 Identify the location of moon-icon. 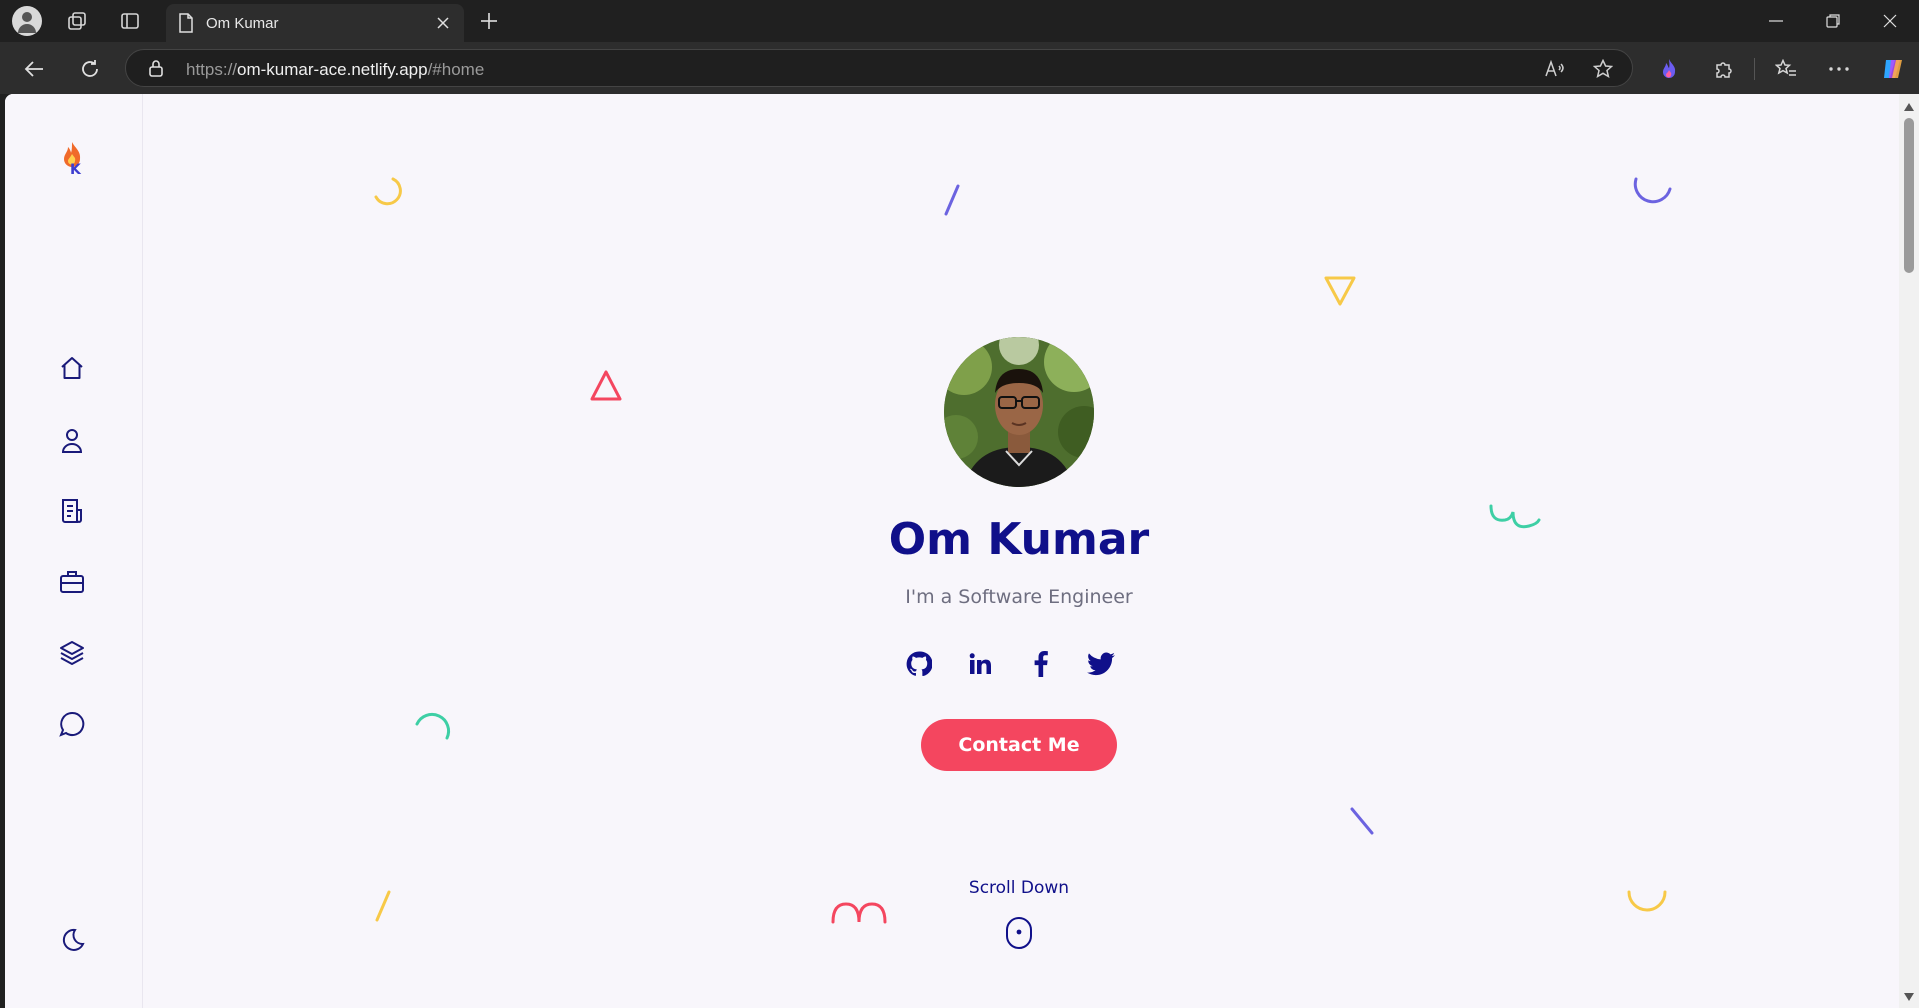
(73, 939).